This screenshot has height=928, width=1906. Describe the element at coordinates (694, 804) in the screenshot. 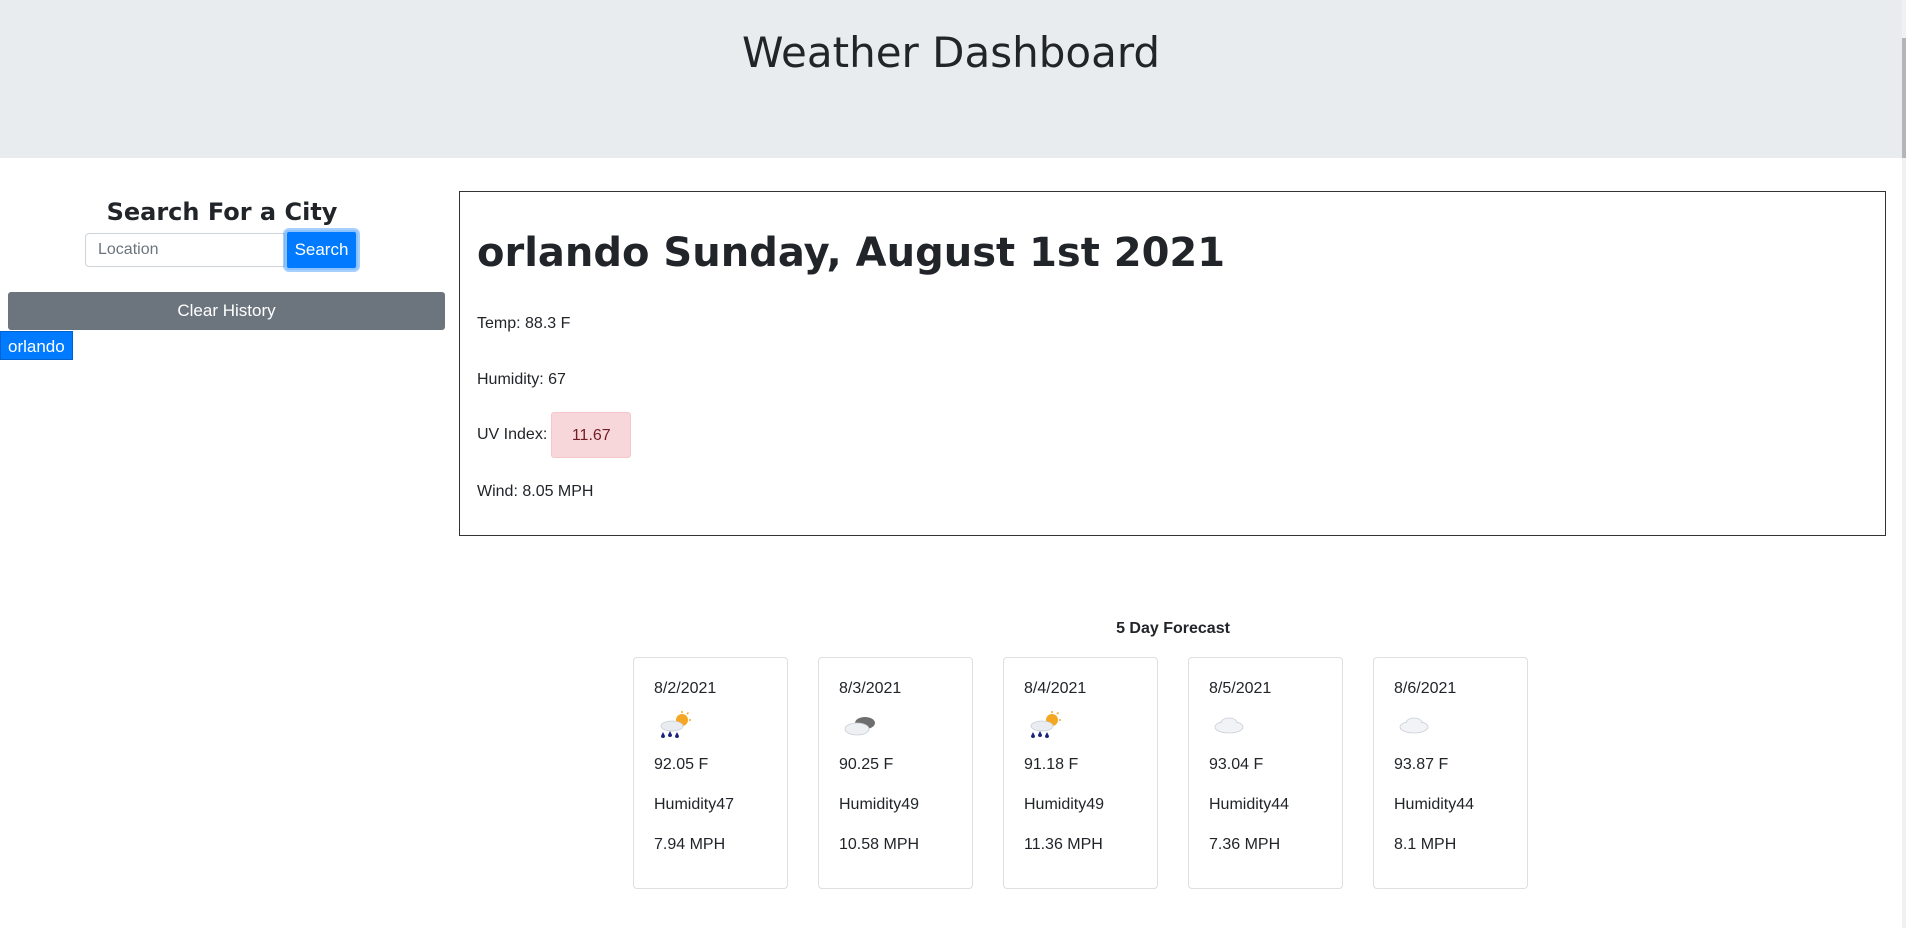

I see `forecast-humidity: Humidity47` at that location.